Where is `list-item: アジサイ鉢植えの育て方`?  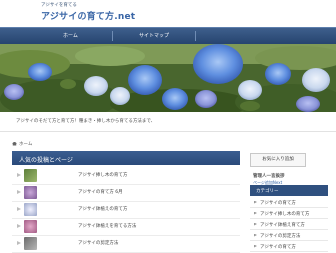 list-item: アジサイ鉢植えの育て方 is located at coordinates (126, 210).